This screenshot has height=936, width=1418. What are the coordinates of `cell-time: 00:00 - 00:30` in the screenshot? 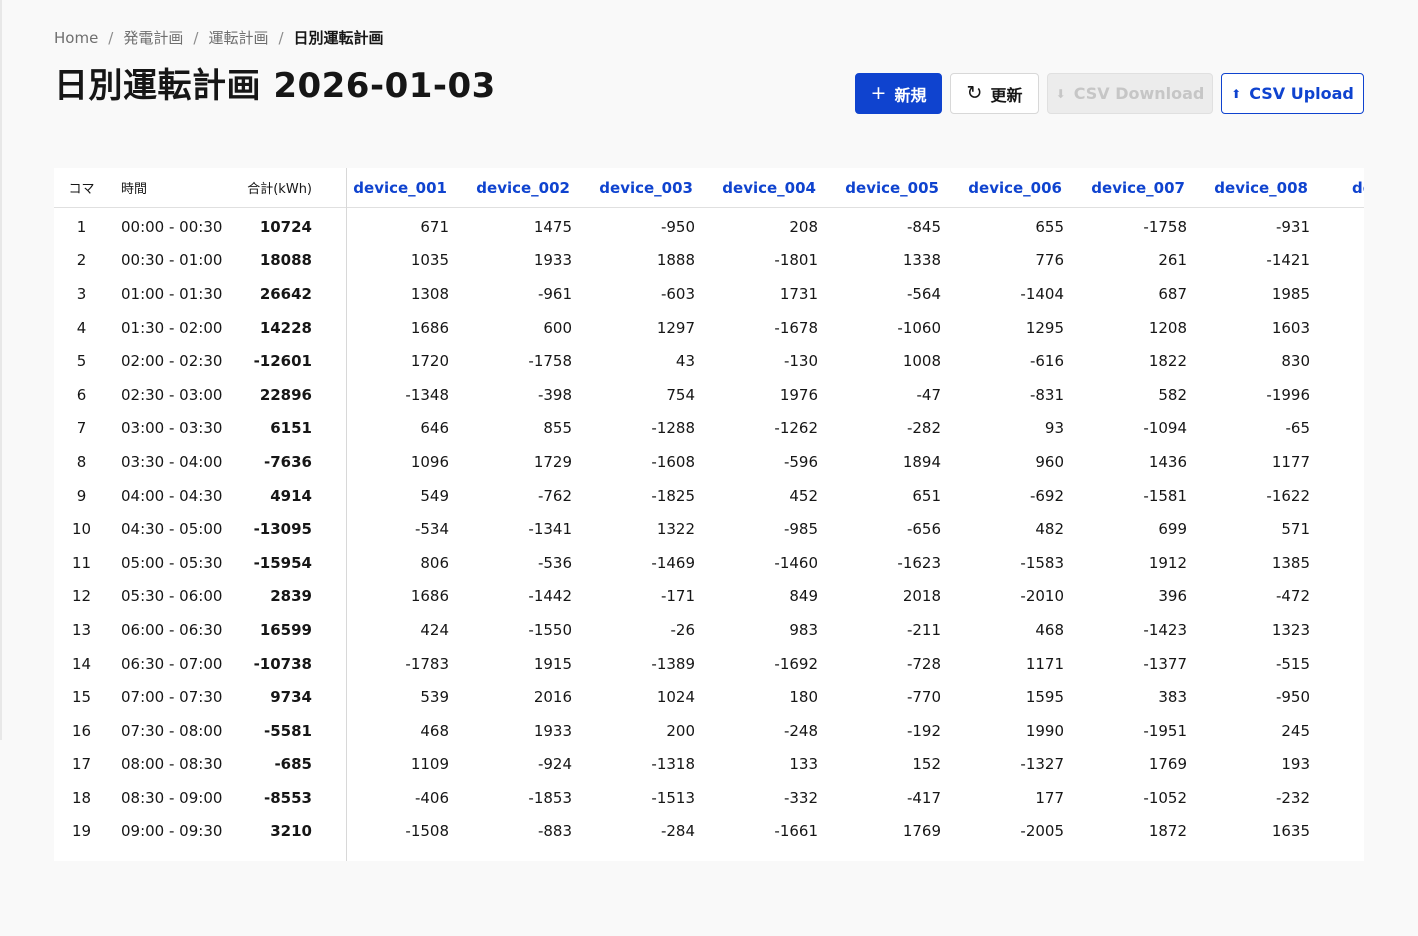 It's located at (172, 226).